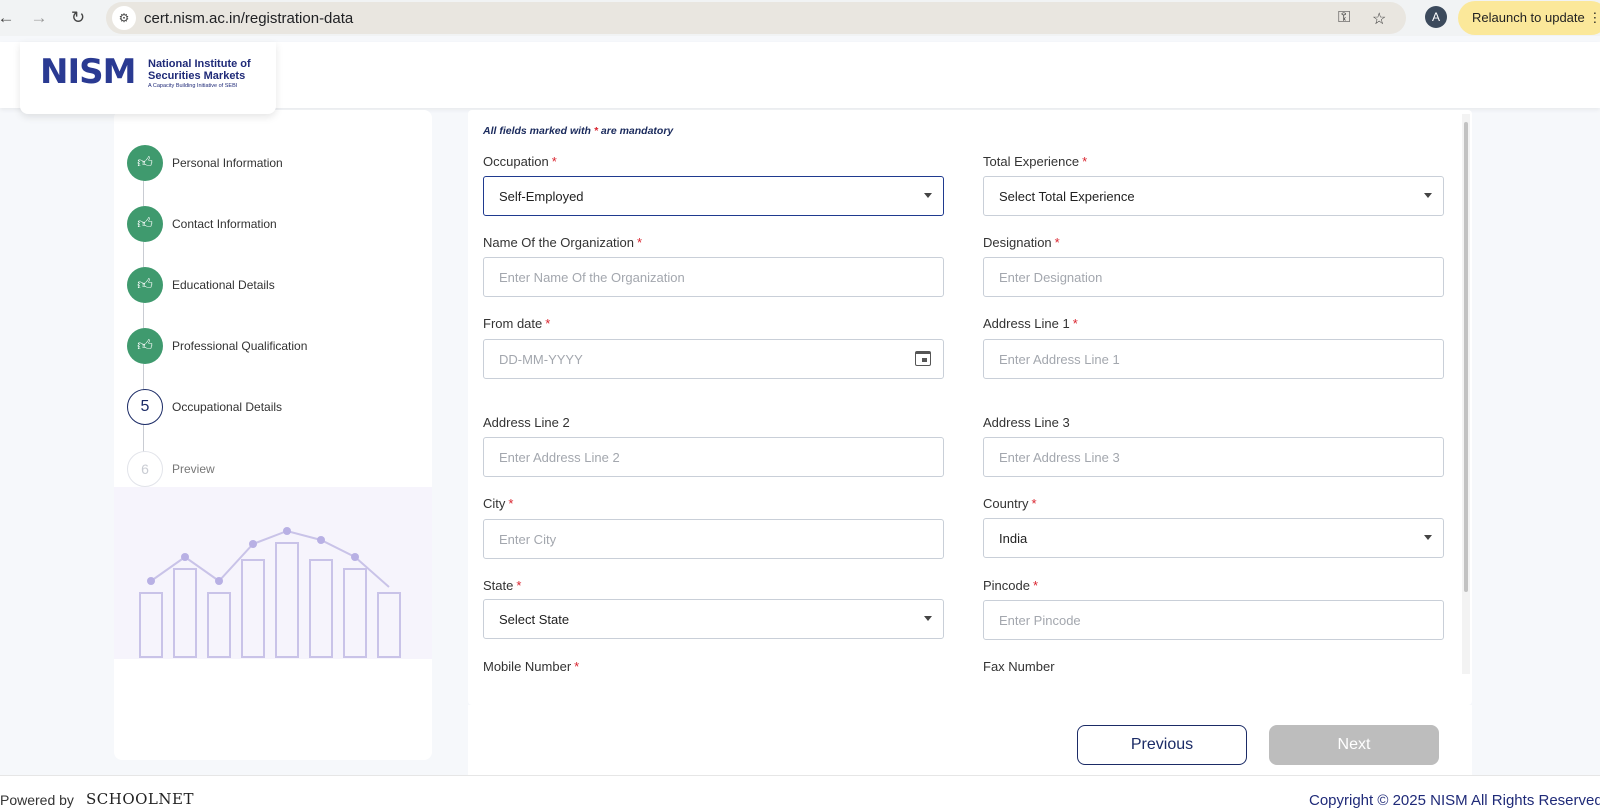 Image resolution: width=1600 pixels, height=810 pixels. What do you see at coordinates (713, 619) in the screenshot?
I see `state-select: Select State` at bounding box center [713, 619].